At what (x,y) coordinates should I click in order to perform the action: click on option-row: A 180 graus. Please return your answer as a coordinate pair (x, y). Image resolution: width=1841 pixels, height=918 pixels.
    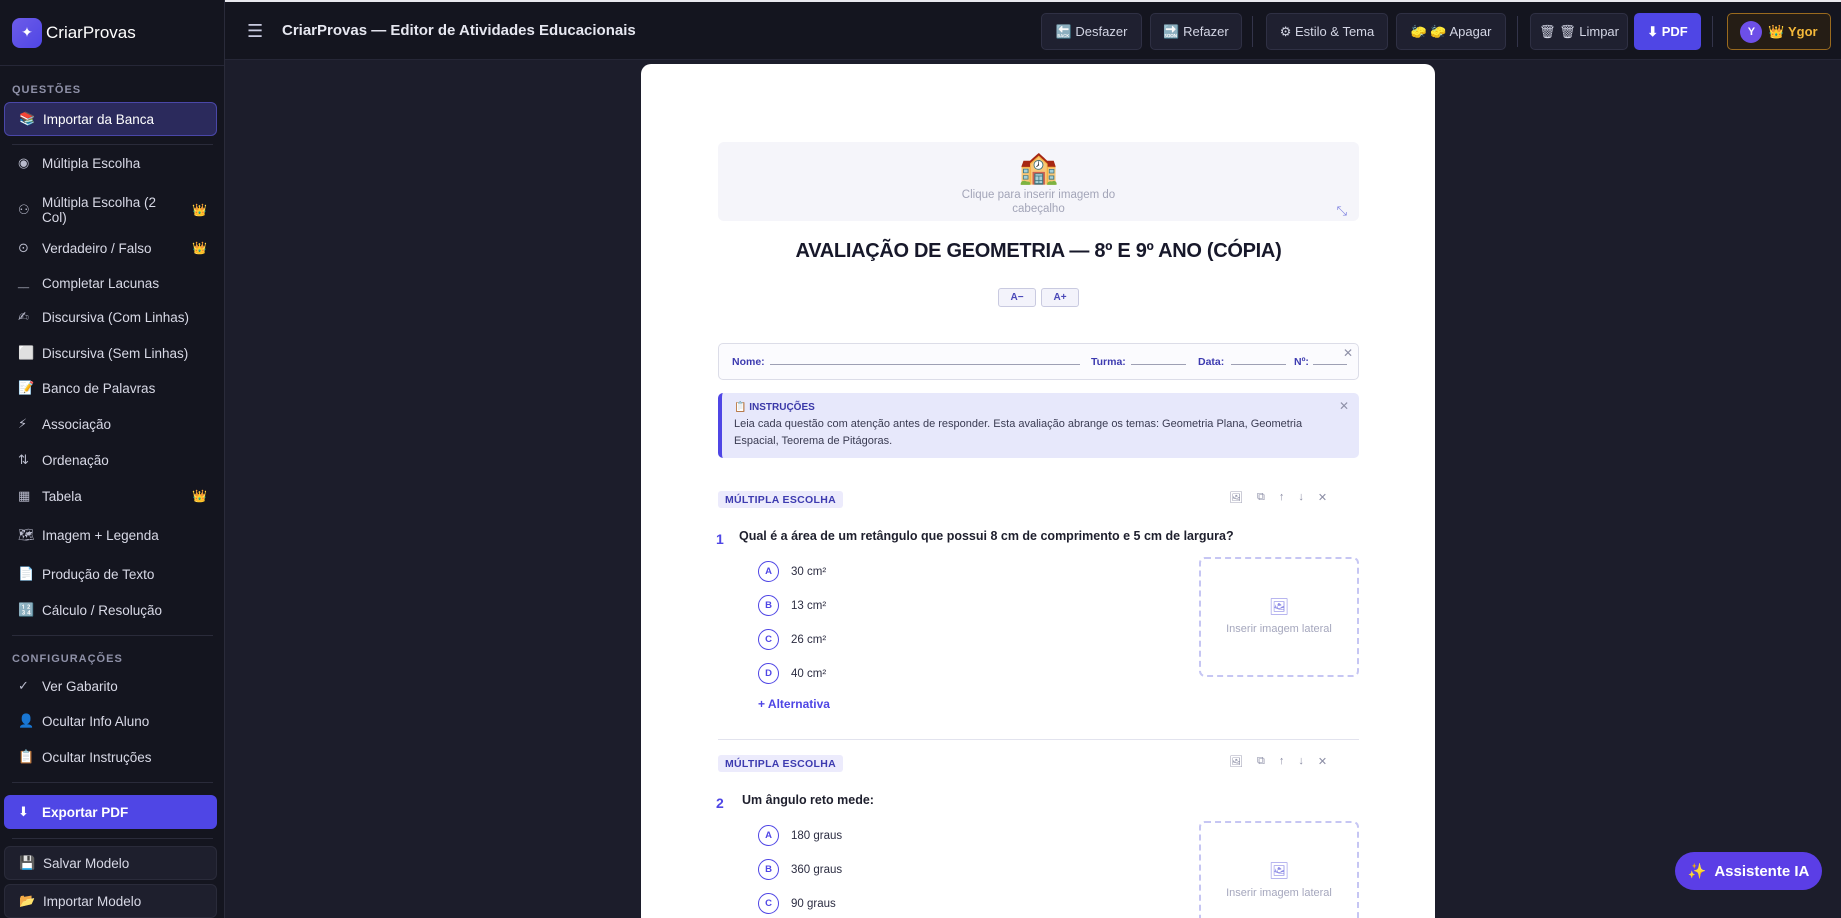
    Looking at the image, I should click on (800, 835).